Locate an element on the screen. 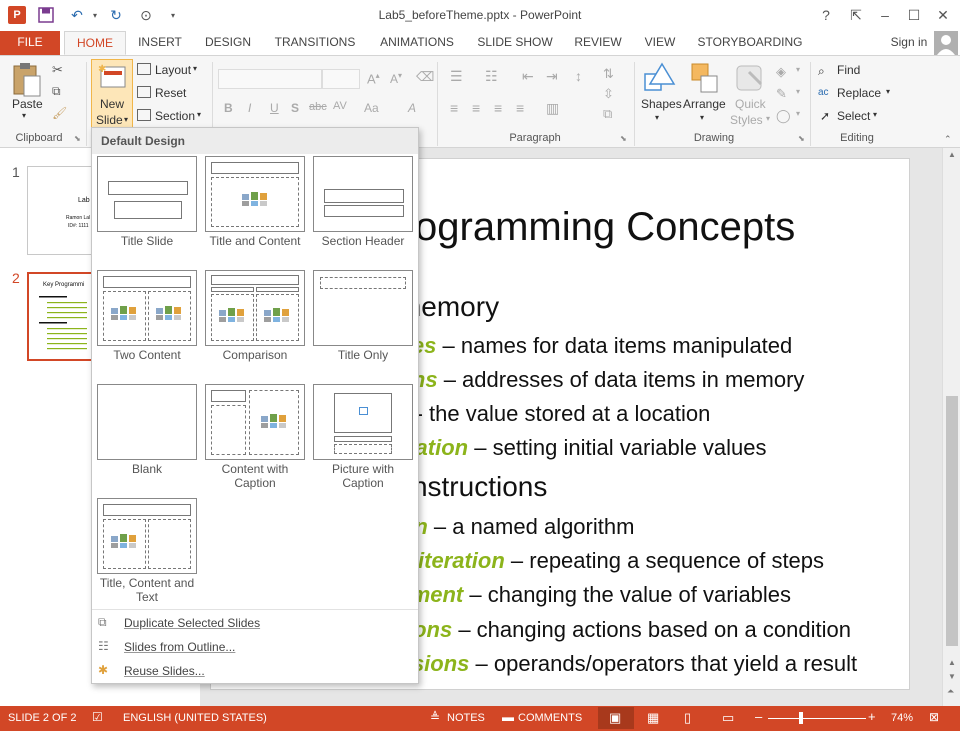  scroll-down-icon: ▼ is located at coordinates (952, 676).